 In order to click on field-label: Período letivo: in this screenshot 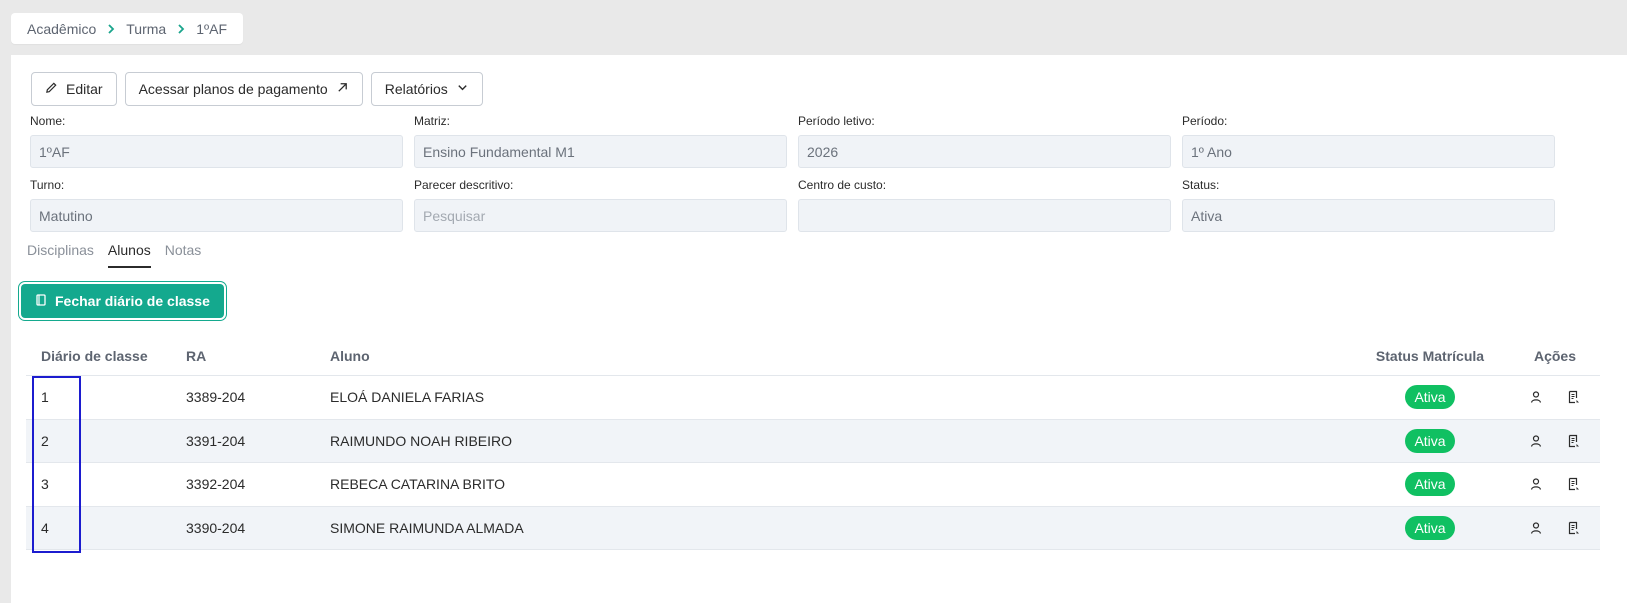, I will do `click(836, 121)`.